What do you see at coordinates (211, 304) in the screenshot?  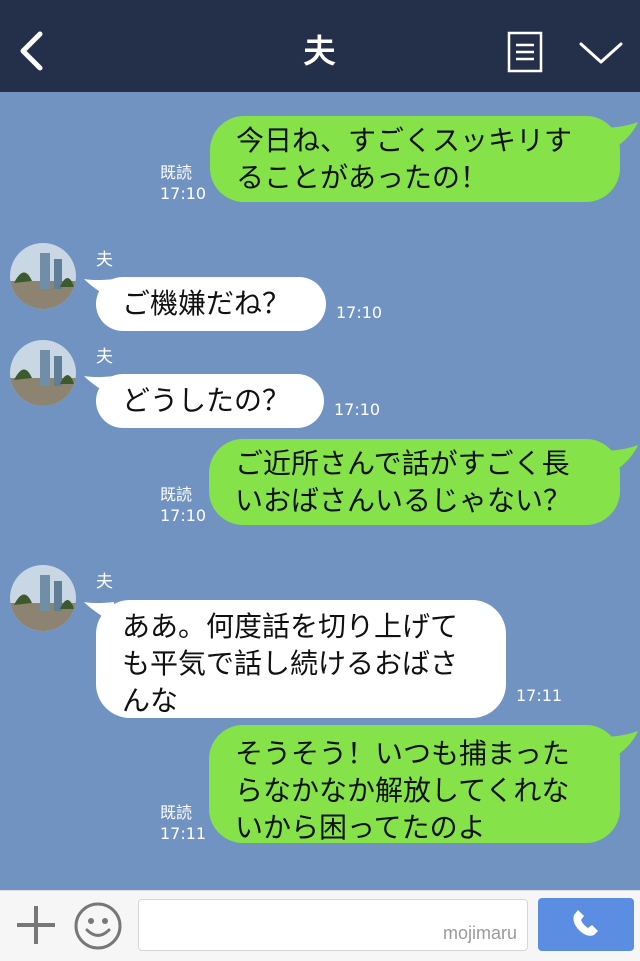 I see `message-bubble-received: ご機嫌だね？` at bounding box center [211, 304].